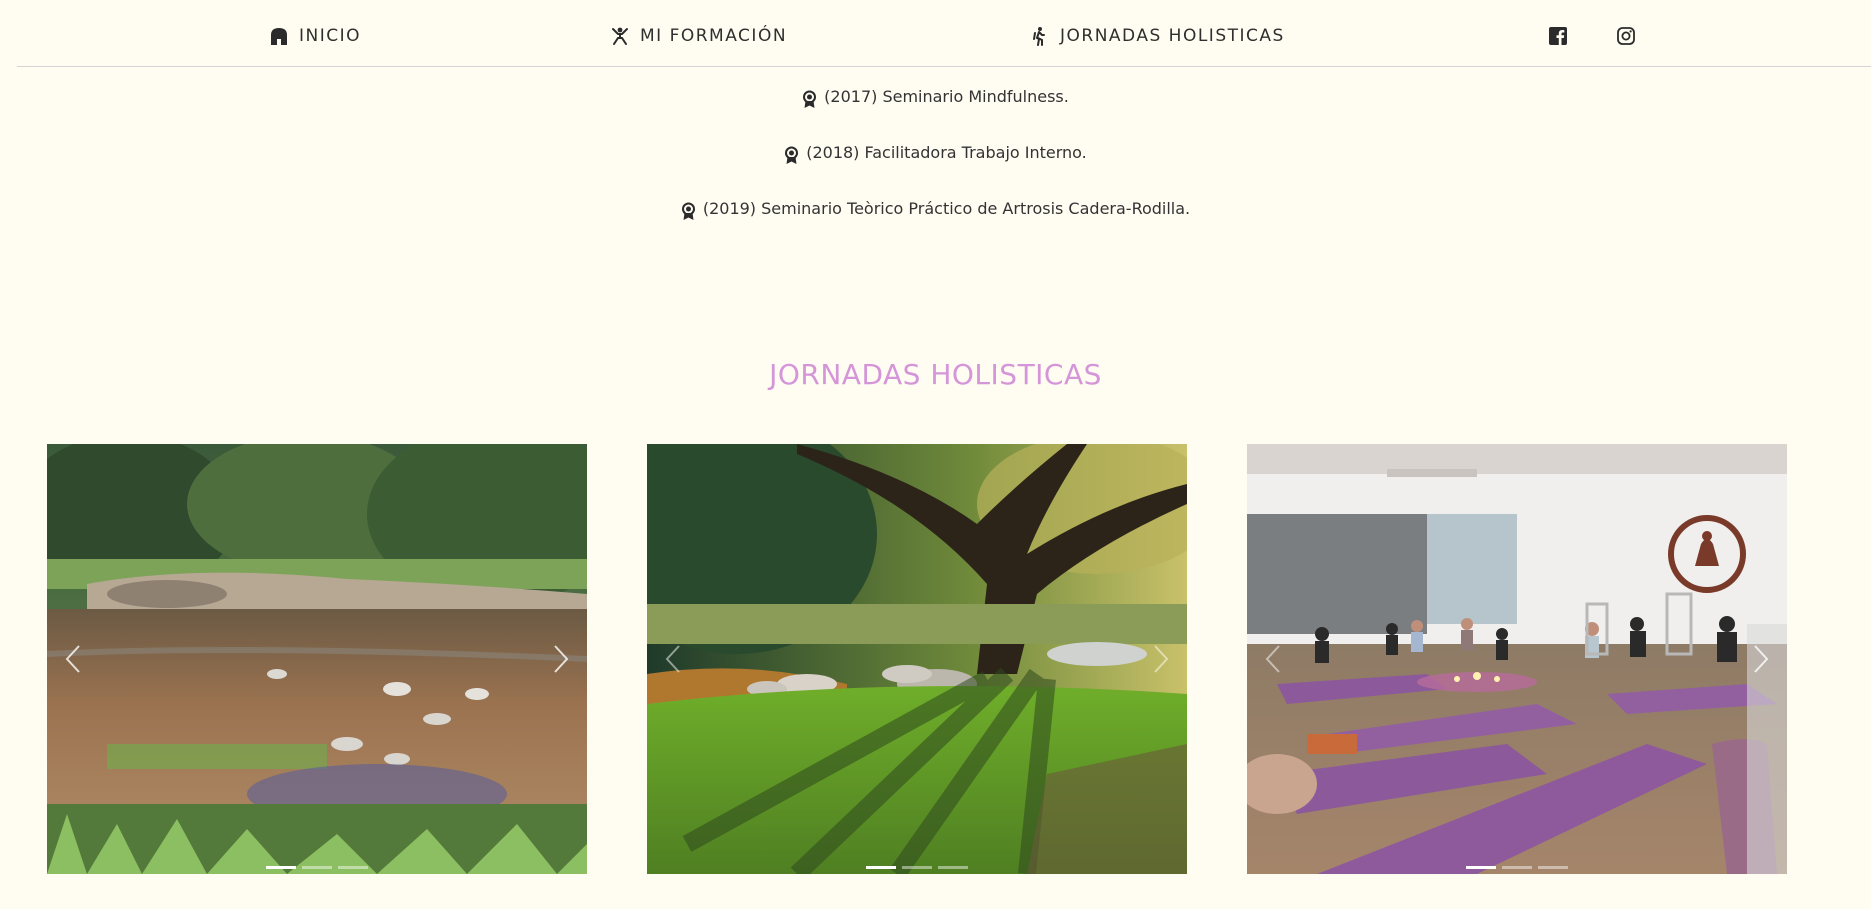  I want to click on nav-item-label: JORNADAS HOLISTICAS, so click(1172, 36).